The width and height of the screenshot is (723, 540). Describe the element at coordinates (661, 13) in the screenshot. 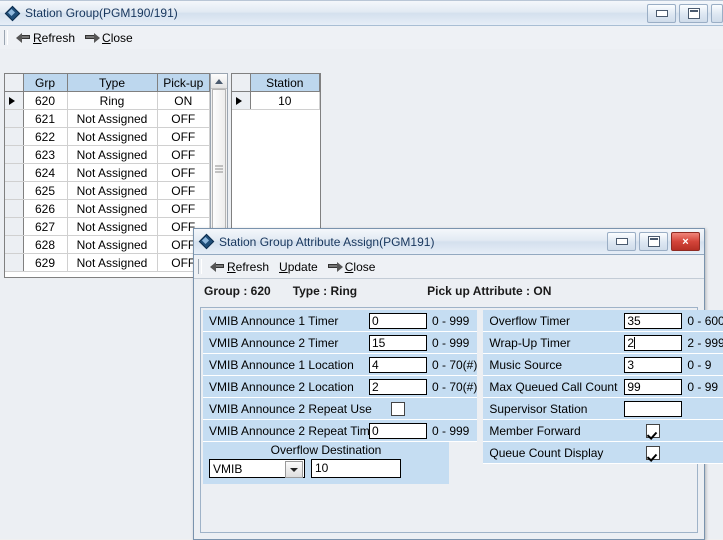

I see `minimize-button` at that location.